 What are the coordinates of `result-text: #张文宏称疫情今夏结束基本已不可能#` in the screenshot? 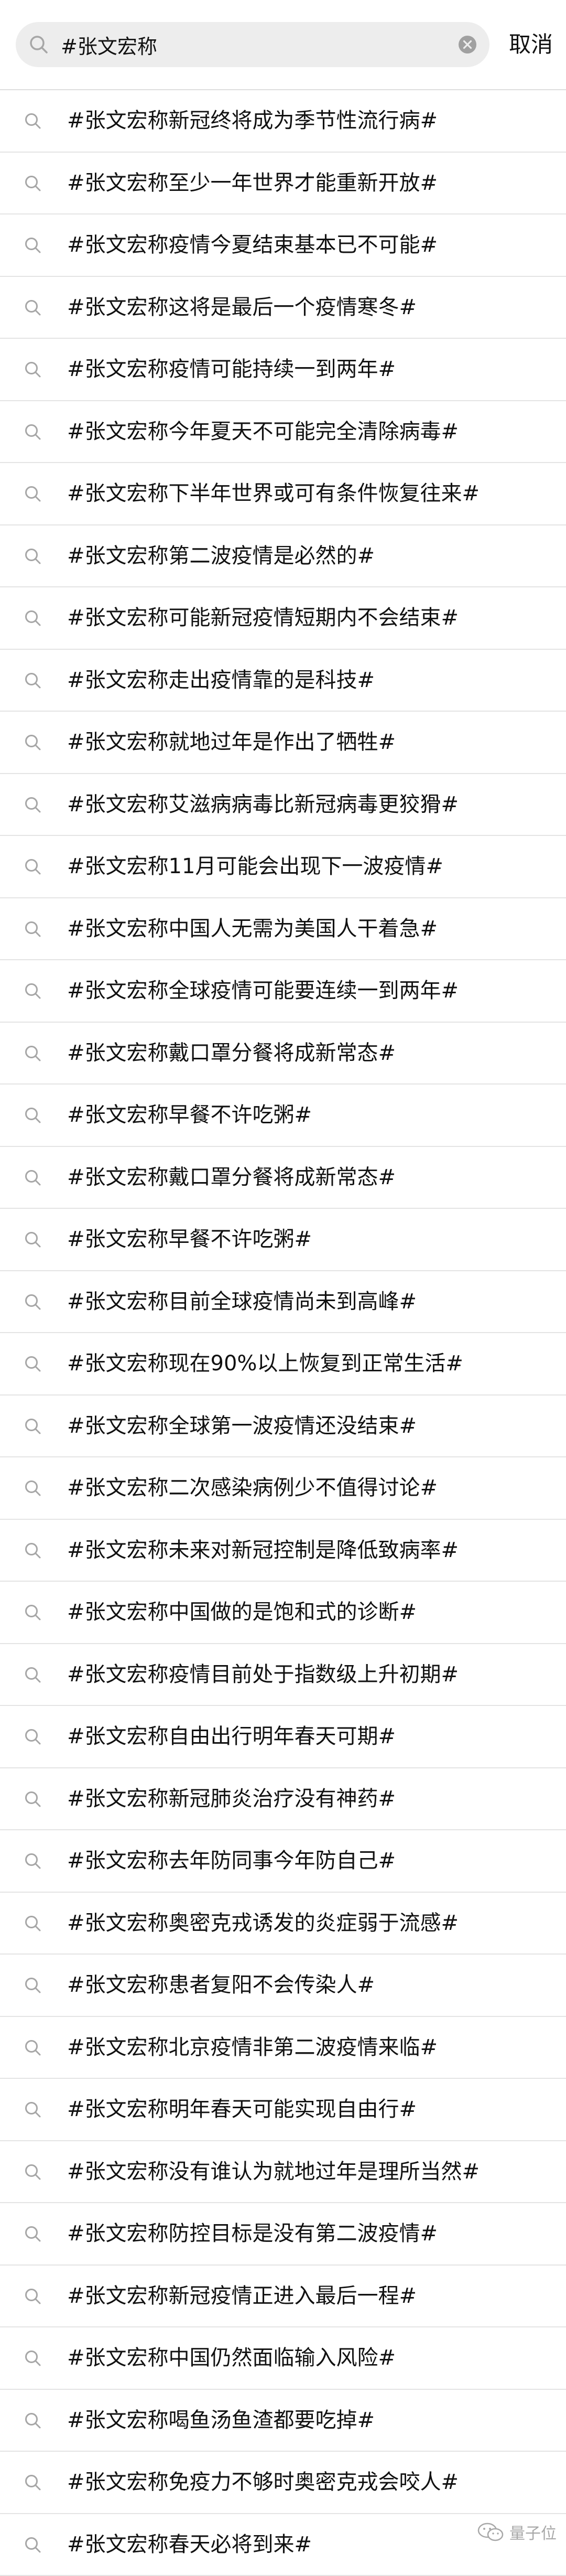 It's located at (311, 244).